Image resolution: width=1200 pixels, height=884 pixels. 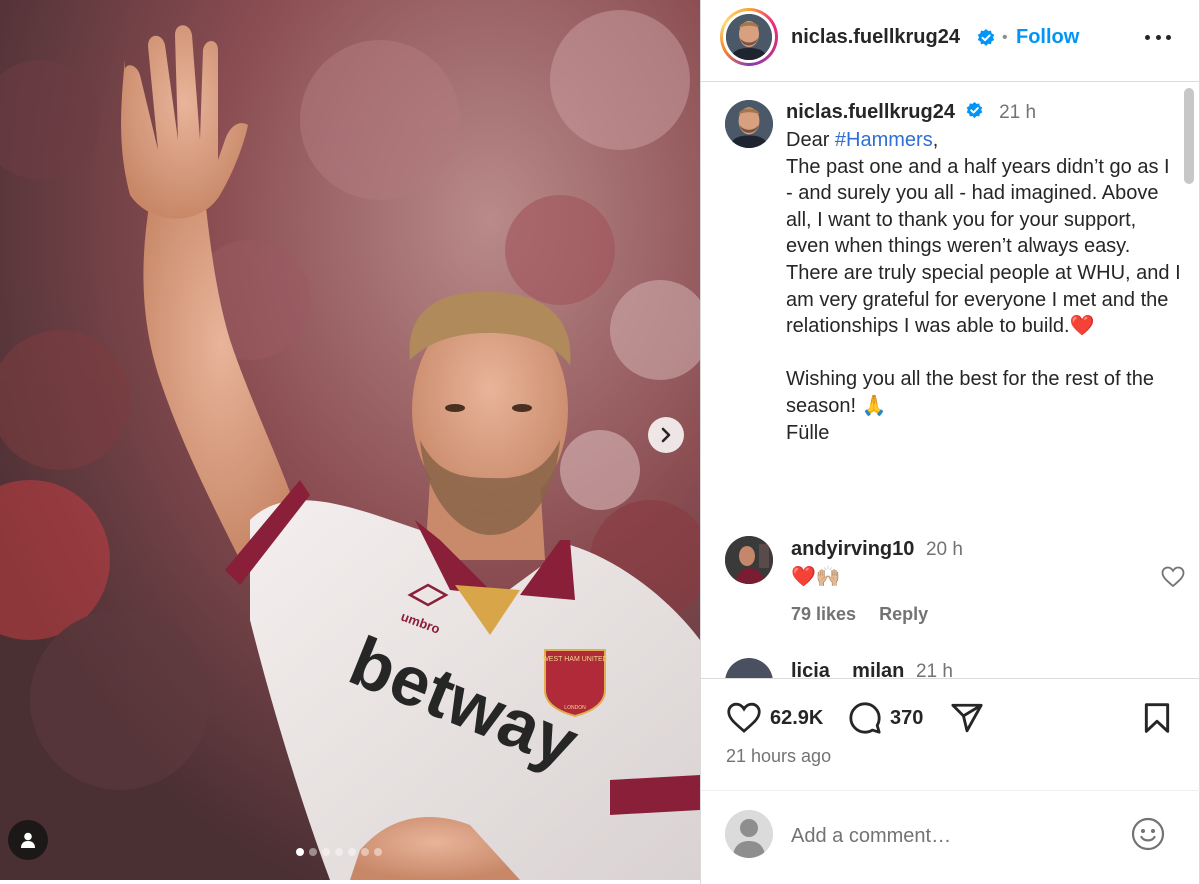 What do you see at coordinates (885, 718) in the screenshot?
I see `comment-button: 370` at bounding box center [885, 718].